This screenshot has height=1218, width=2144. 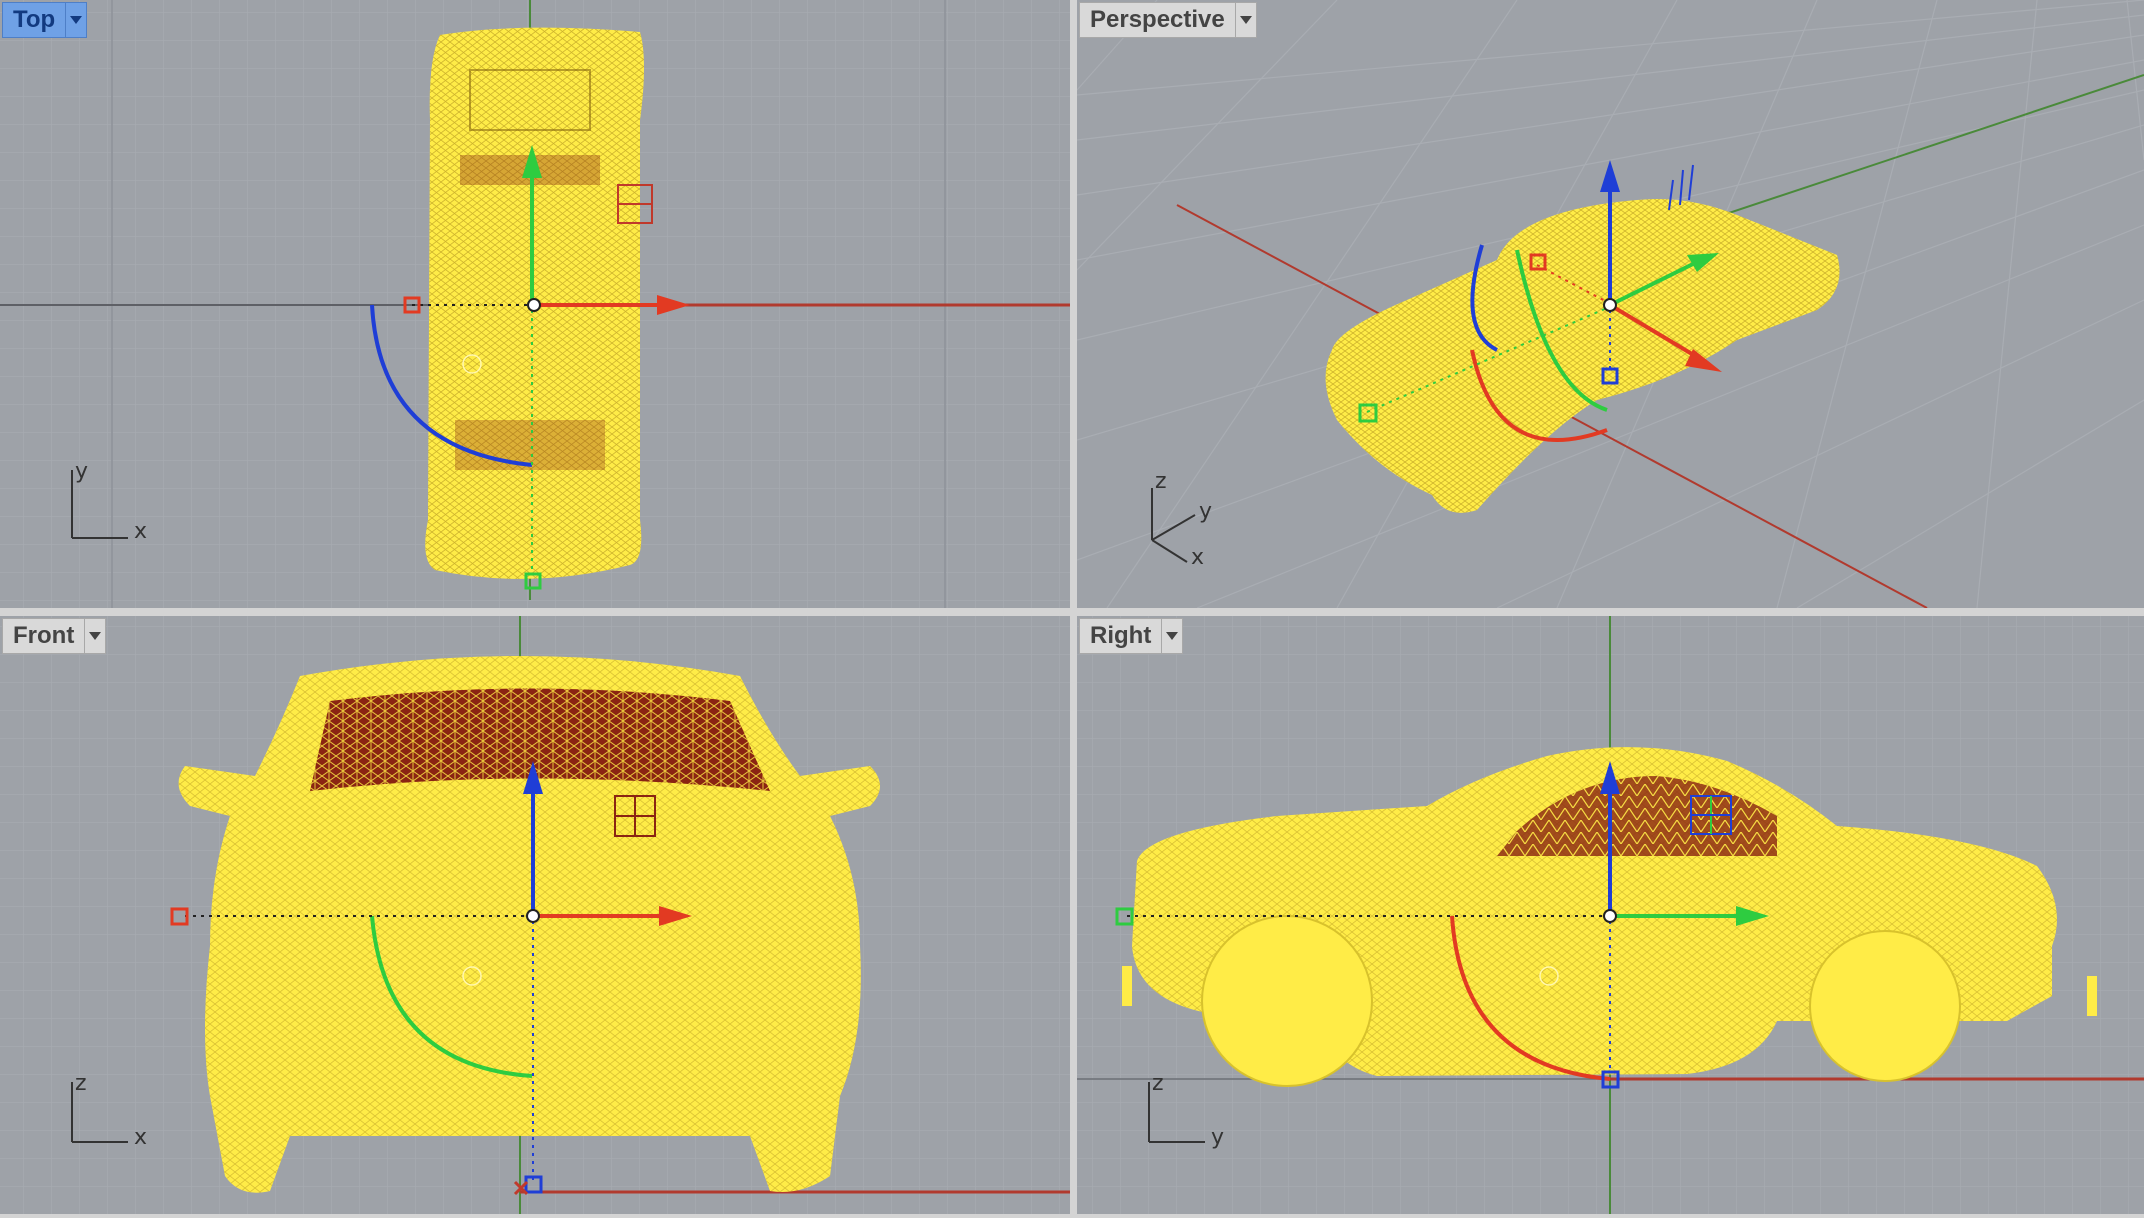 I want to click on viewport-tab-front: Front, so click(x=54, y=636).